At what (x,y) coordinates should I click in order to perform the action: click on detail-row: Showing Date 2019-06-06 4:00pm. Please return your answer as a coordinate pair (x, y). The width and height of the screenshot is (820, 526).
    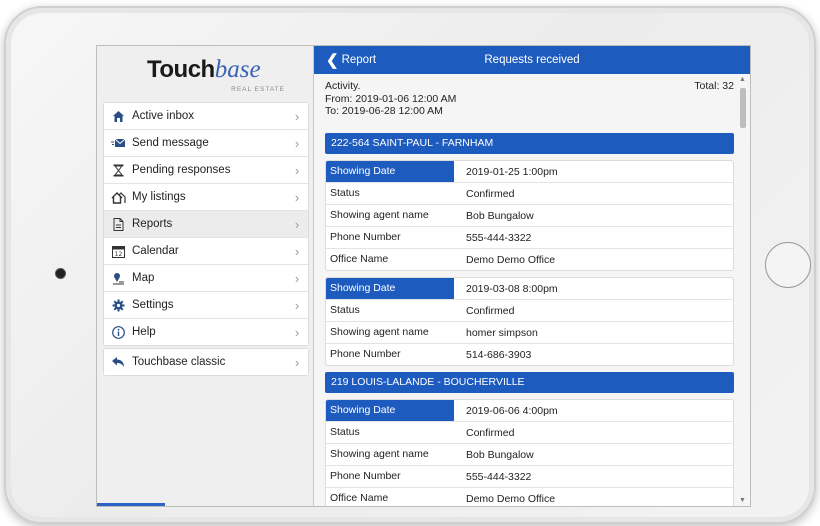
    Looking at the image, I should click on (529, 411).